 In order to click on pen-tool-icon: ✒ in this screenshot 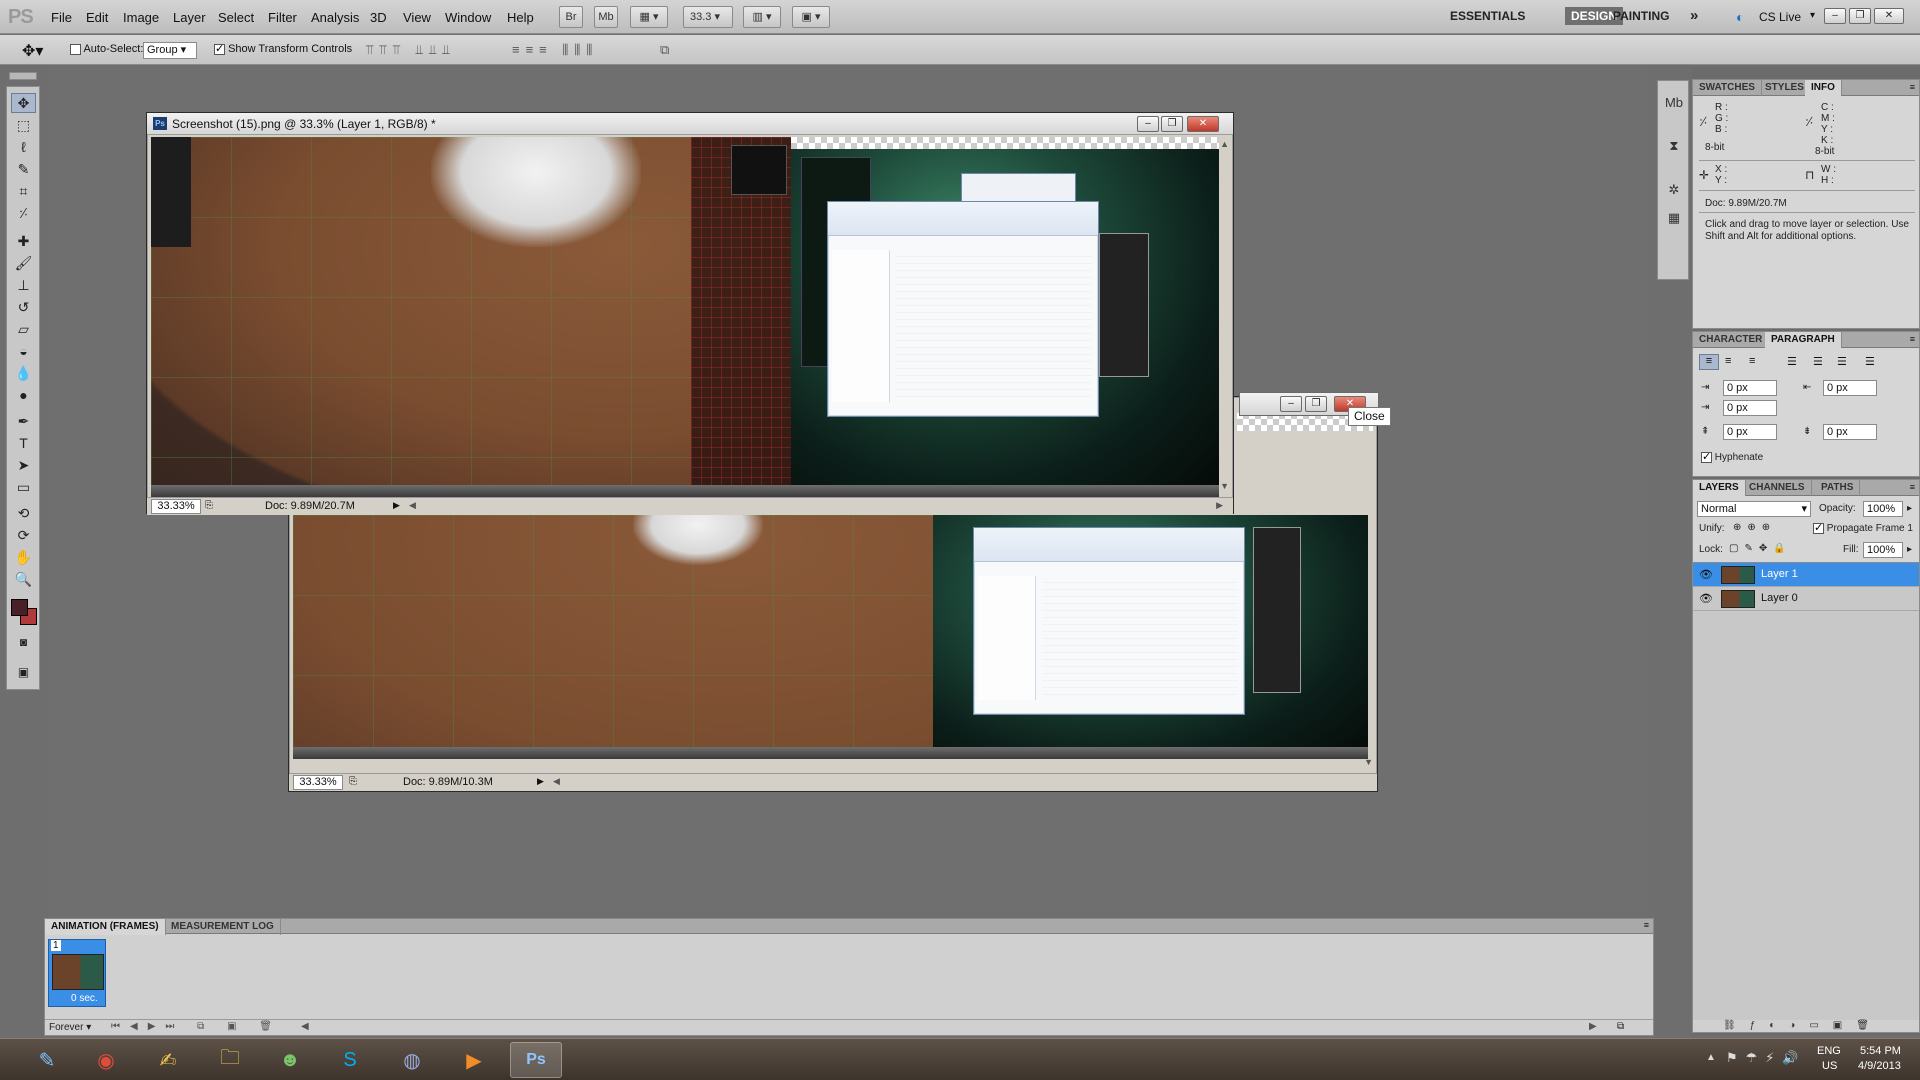, I will do `click(23, 421)`.